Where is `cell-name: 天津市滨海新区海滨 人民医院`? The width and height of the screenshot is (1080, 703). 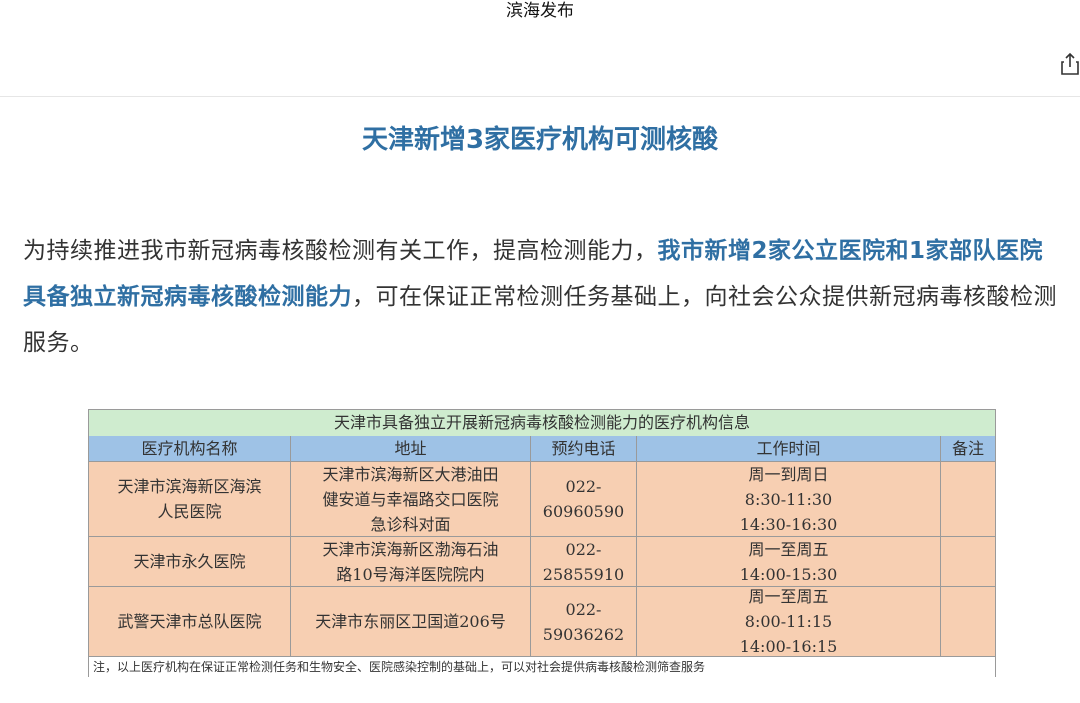 cell-name: 天津市滨海新区海滨 人民医院 is located at coordinates (190, 499).